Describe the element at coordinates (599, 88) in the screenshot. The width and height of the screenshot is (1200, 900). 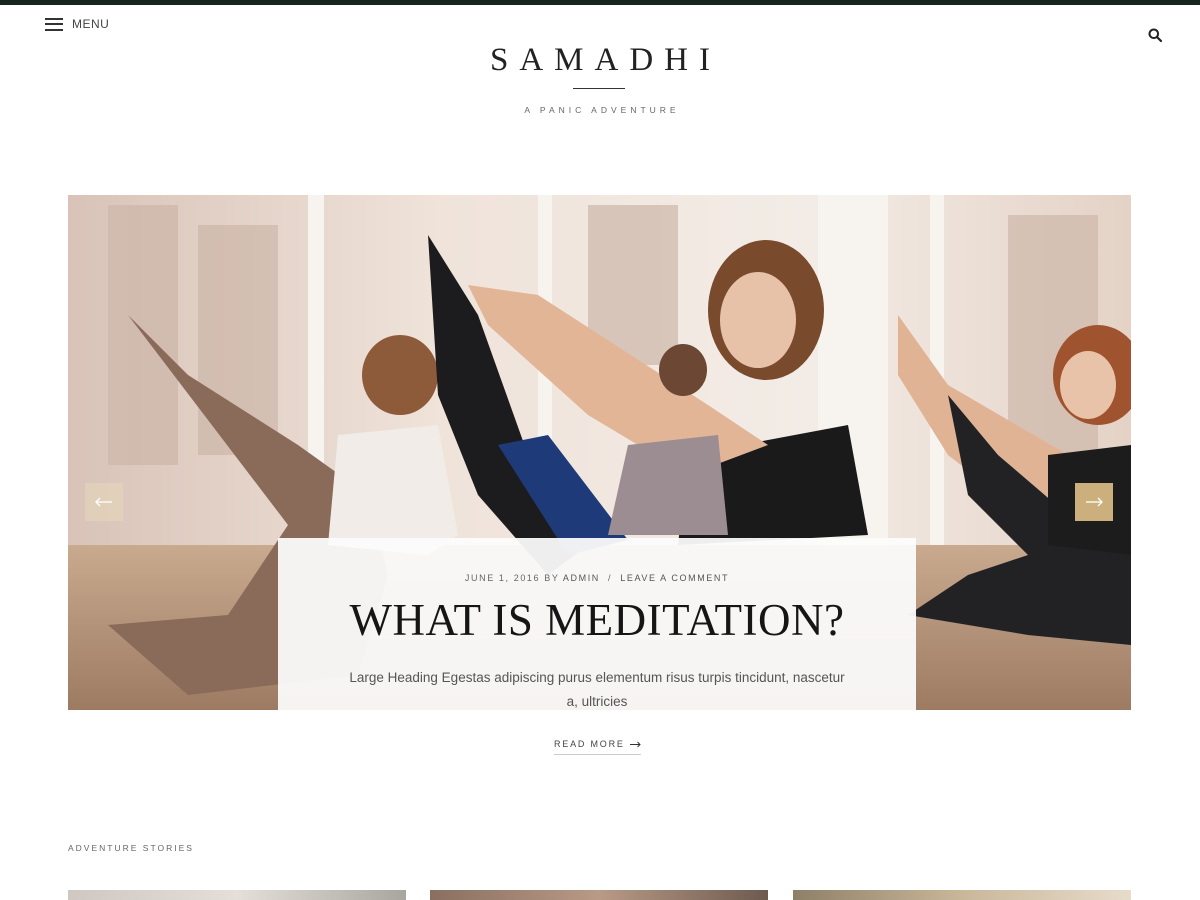
I see `title-divider` at that location.